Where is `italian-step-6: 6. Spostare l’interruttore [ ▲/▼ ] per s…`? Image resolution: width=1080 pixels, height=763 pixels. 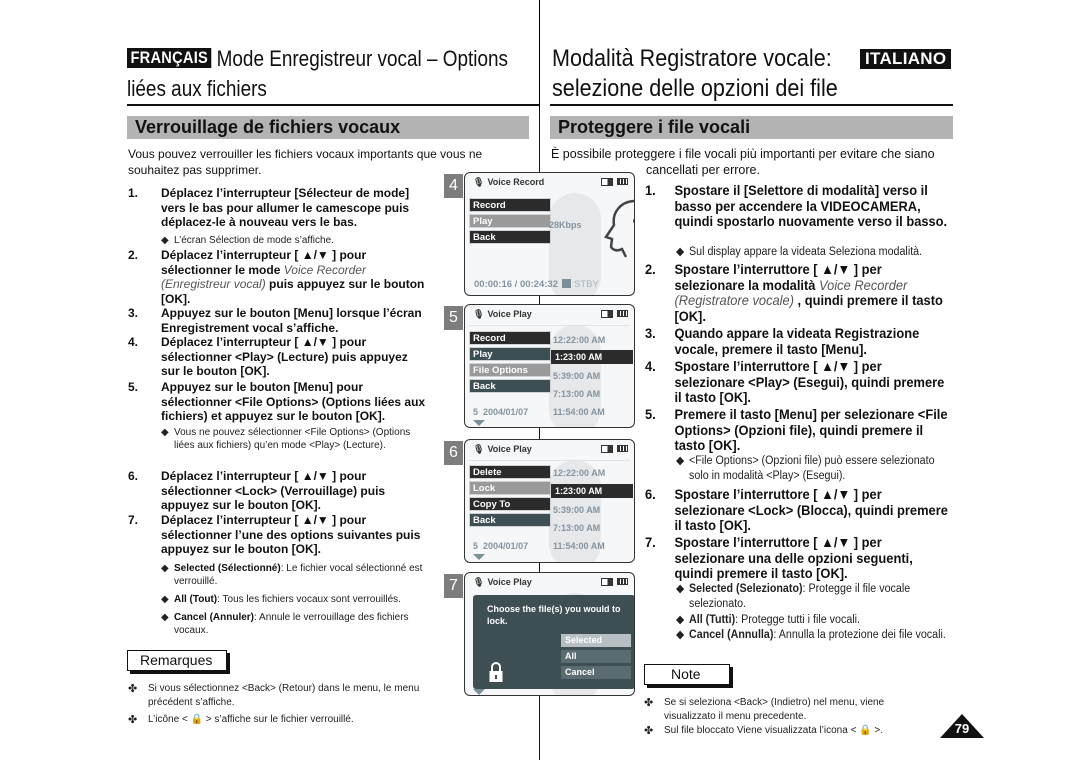 italian-step-6: 6. Spostare l’interruttore [ ▲/▼ ] per s… is located at coordinates (796, 510).